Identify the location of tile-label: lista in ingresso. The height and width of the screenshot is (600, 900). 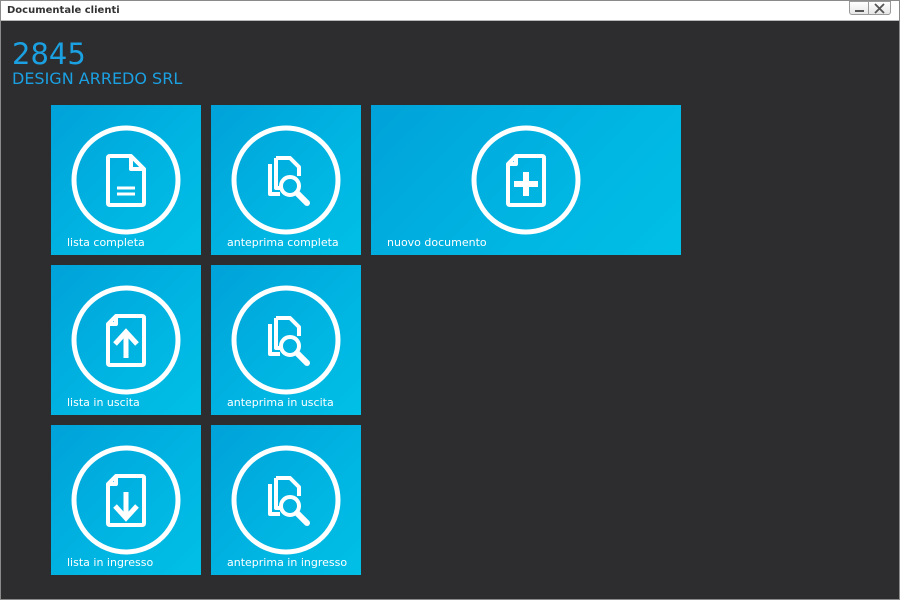
(110, 562).